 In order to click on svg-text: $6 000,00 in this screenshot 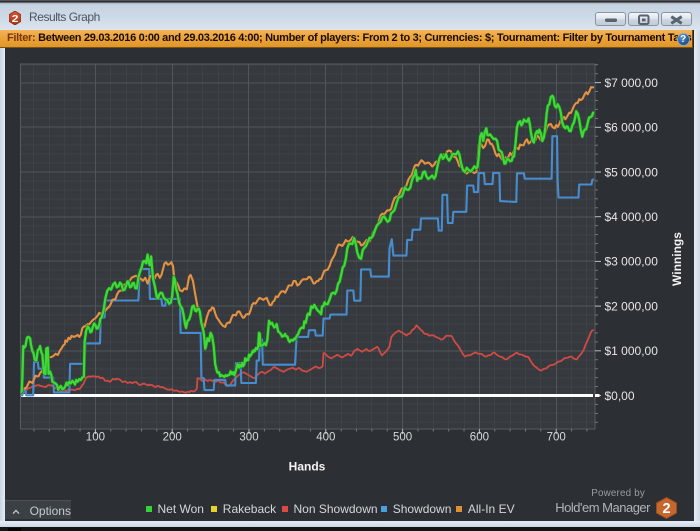, I will do `click(632, 127)`.